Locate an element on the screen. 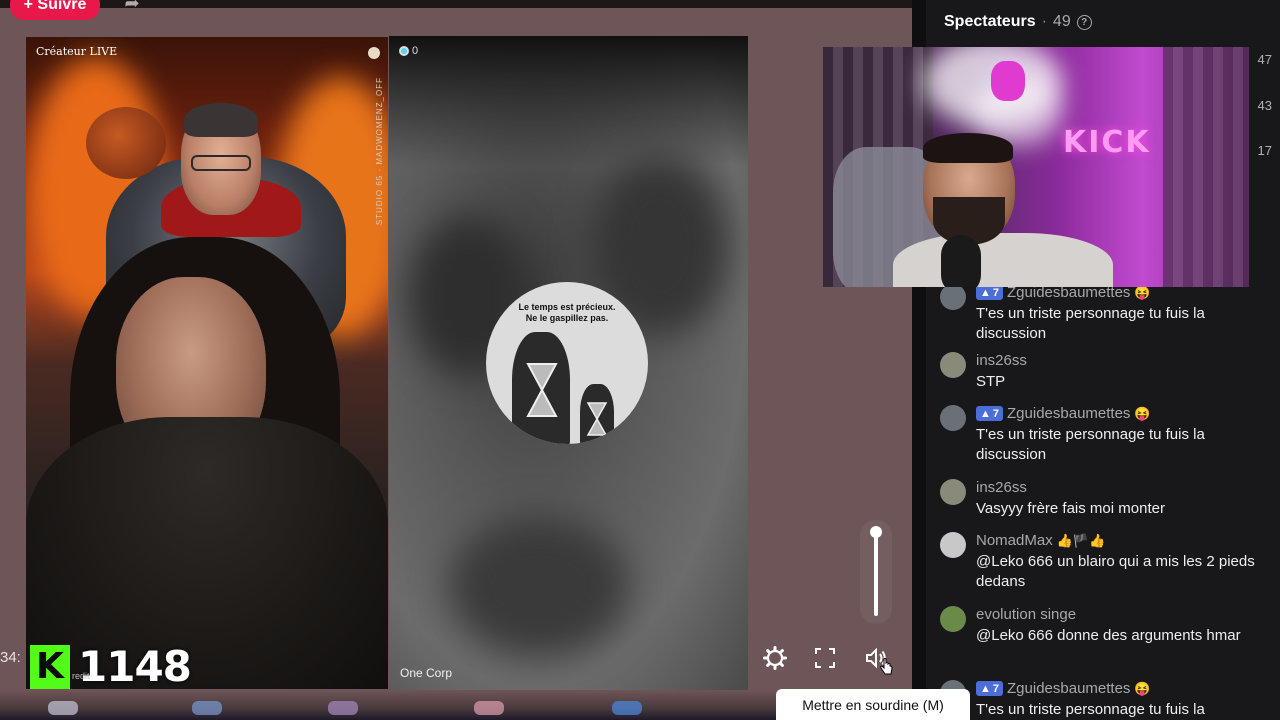 This screenshot has width=1280, height=720. knight-hair is located at coordinates (221, 120).